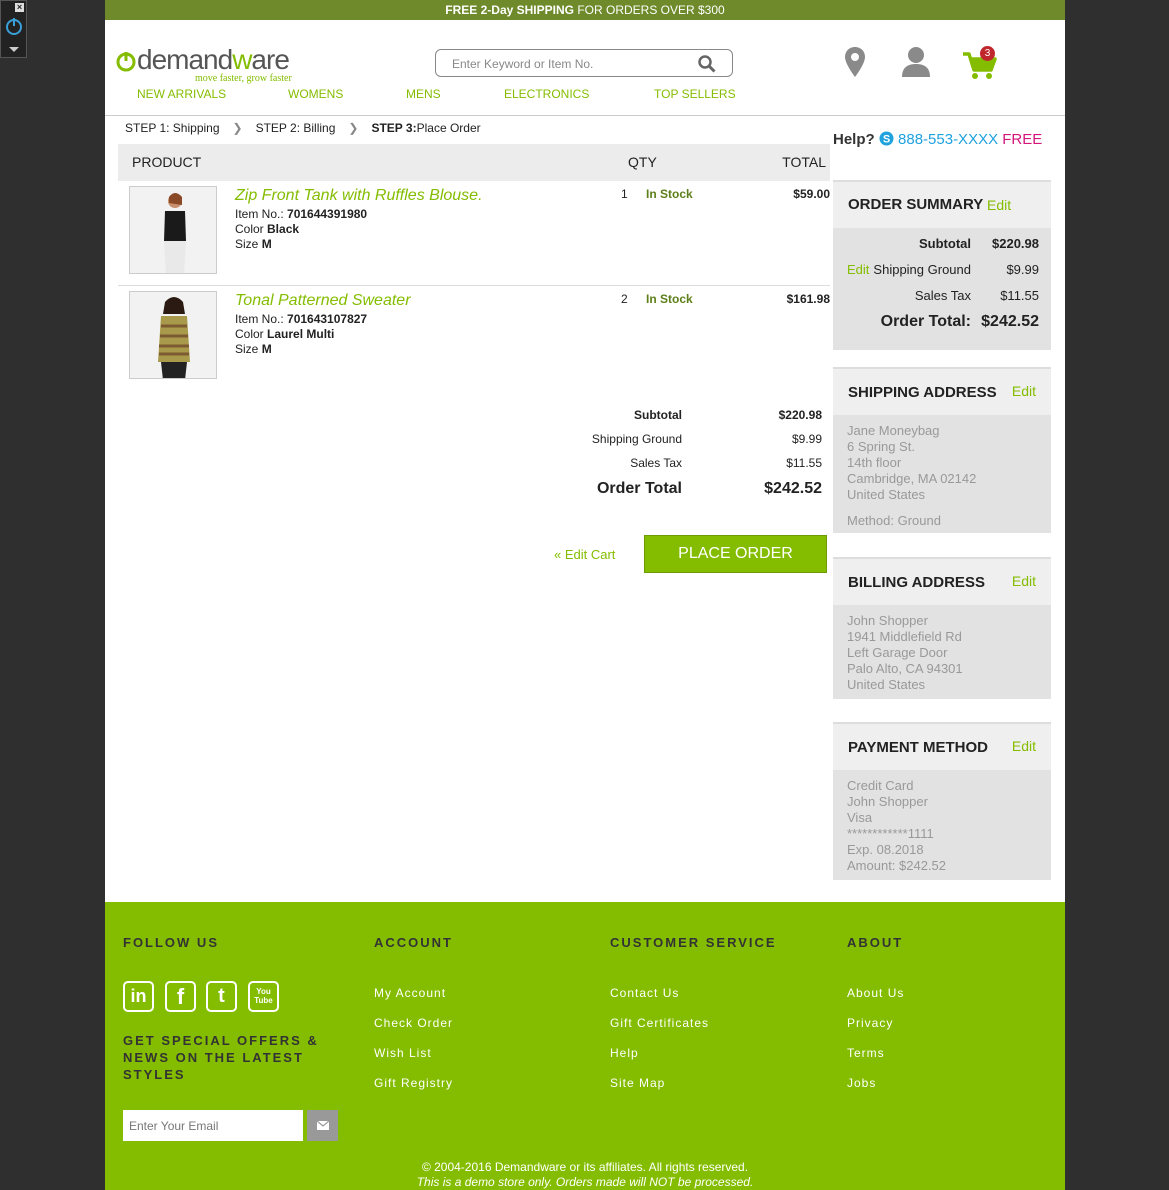  Describe the element at coordinates (296, 128) in the screenshot. I see `step-billing: STEP 2: Billing` at that location.